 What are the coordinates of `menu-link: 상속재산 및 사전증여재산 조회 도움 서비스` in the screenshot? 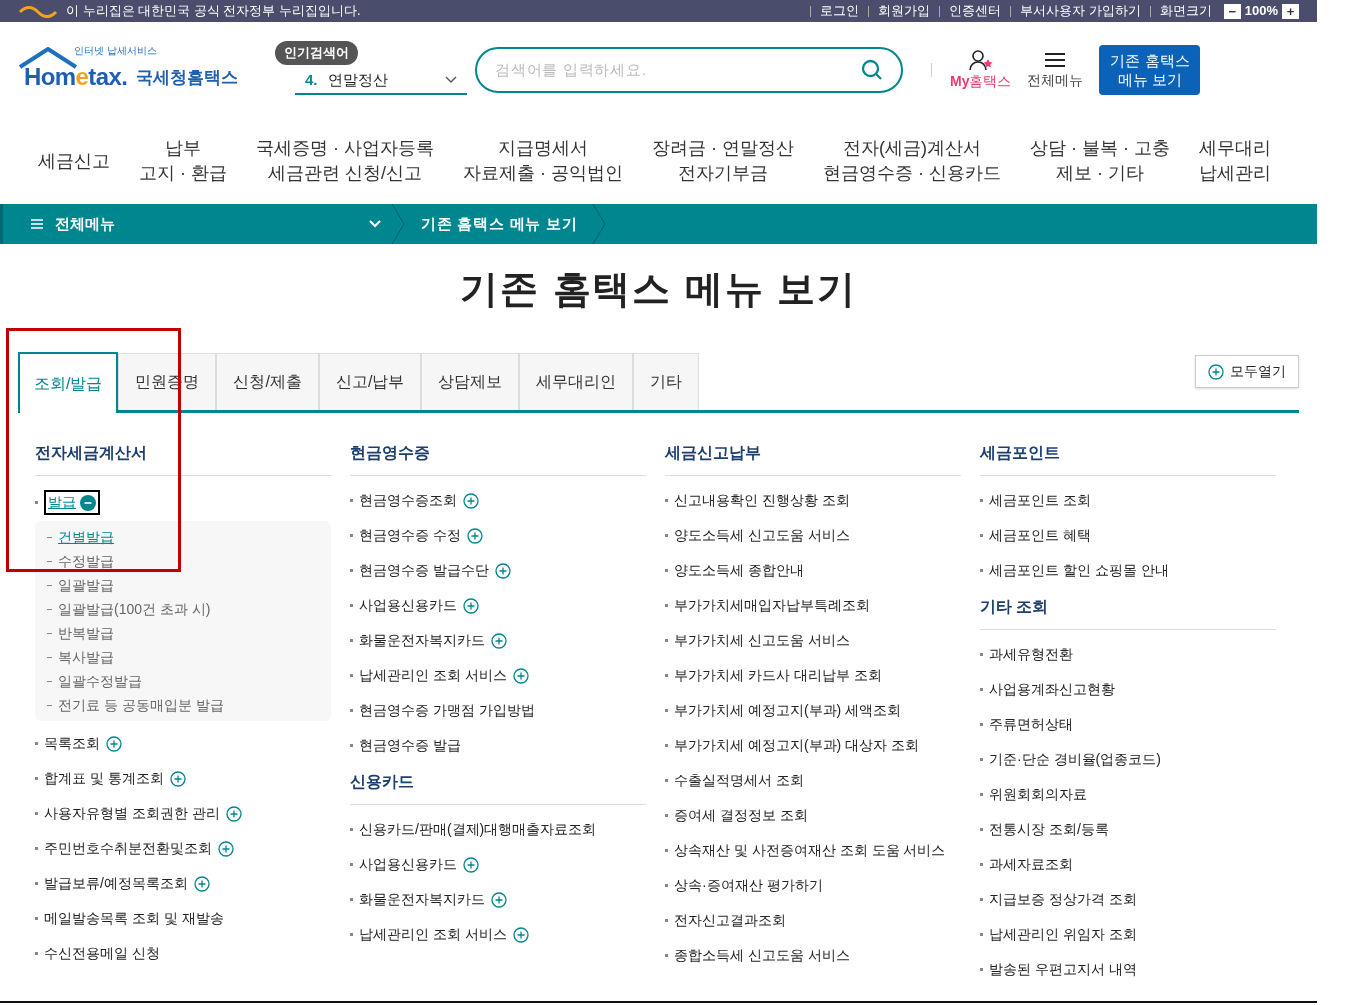 It's located at (810, 850).